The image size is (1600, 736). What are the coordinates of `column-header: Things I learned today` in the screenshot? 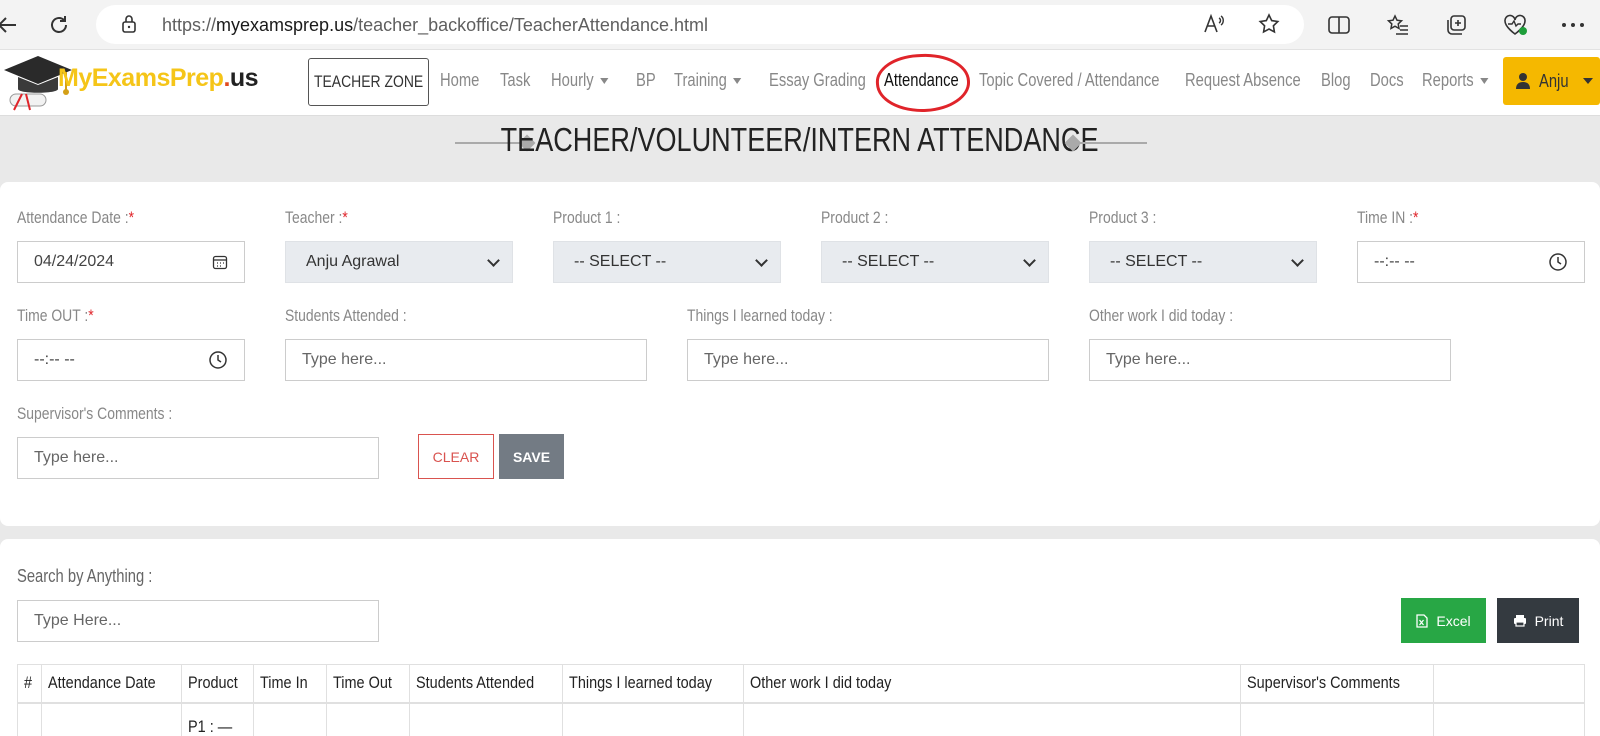 It's located at (652, 684).